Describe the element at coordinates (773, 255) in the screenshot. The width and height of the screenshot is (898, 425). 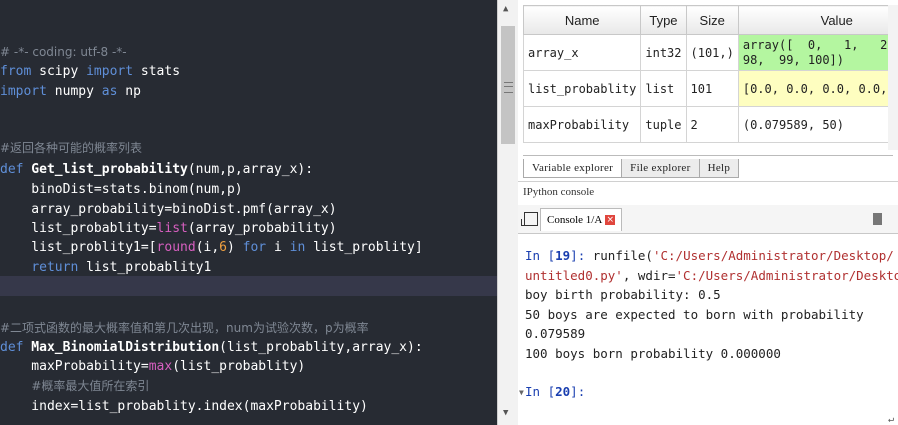
I see `path-text: 'C:/Users/Administrator/Desktop/` at that location.